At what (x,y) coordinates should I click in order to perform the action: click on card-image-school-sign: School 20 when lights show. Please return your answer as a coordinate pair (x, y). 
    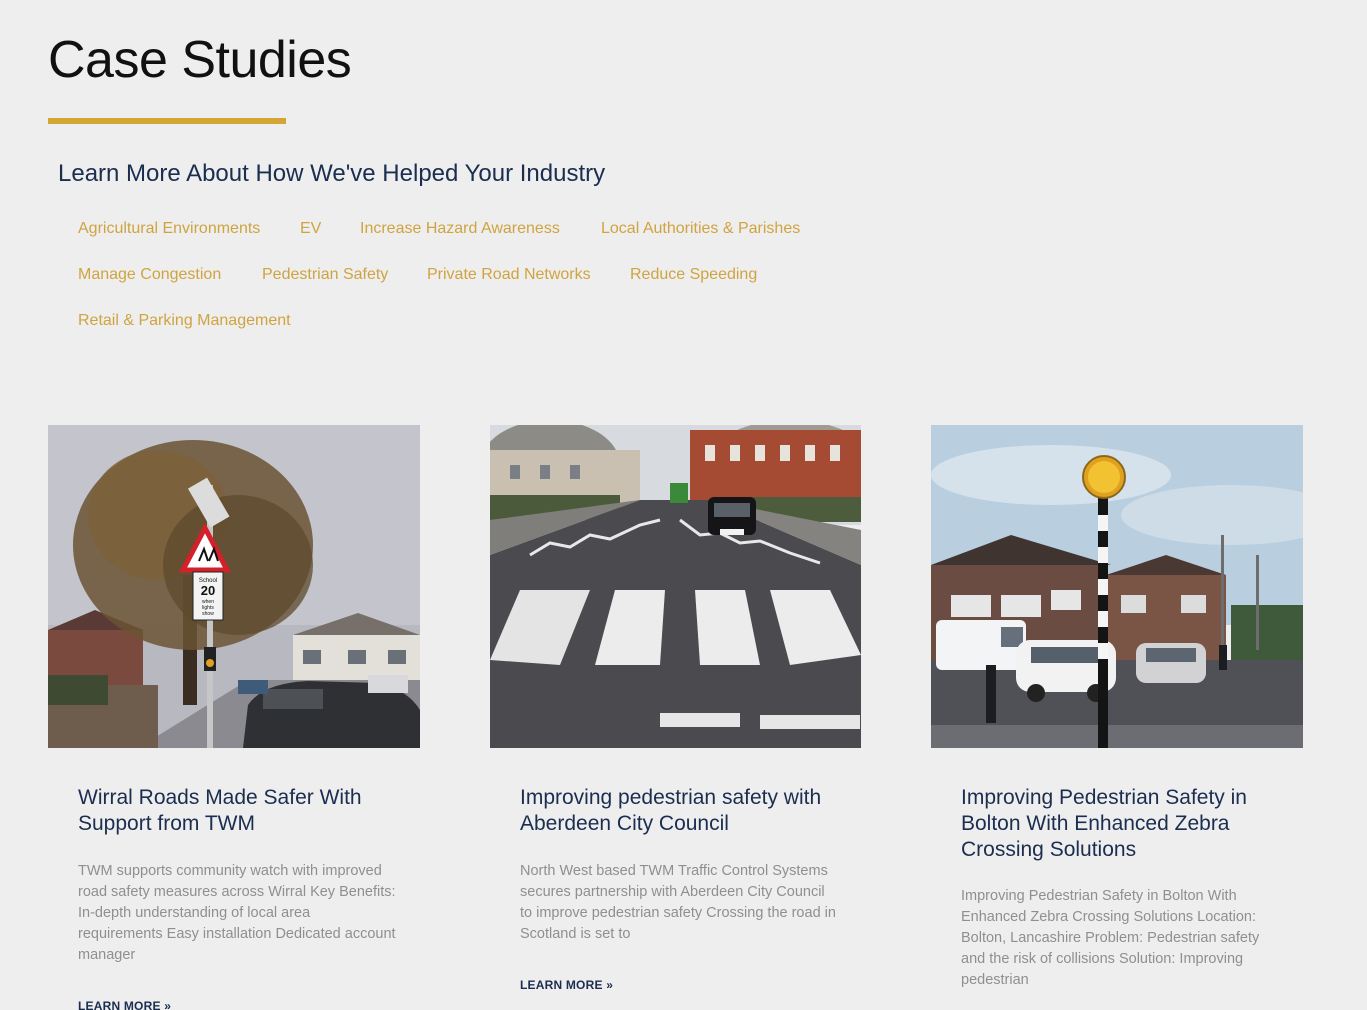
    Looking at the image, I should click on (234, 586).